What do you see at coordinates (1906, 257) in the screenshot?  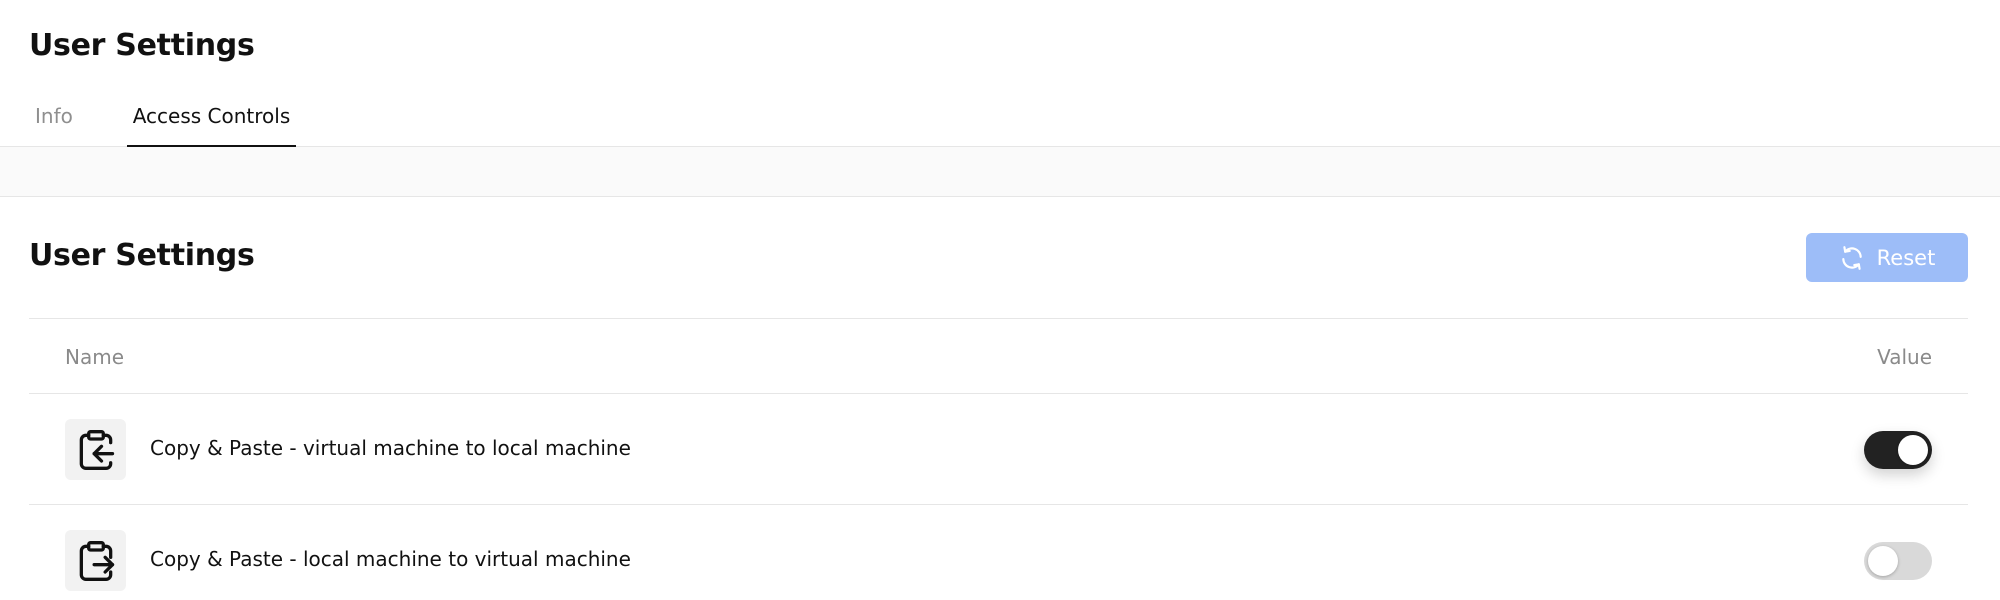 I see `reset-button-label: Reset` at bounding box center [1906, 257].